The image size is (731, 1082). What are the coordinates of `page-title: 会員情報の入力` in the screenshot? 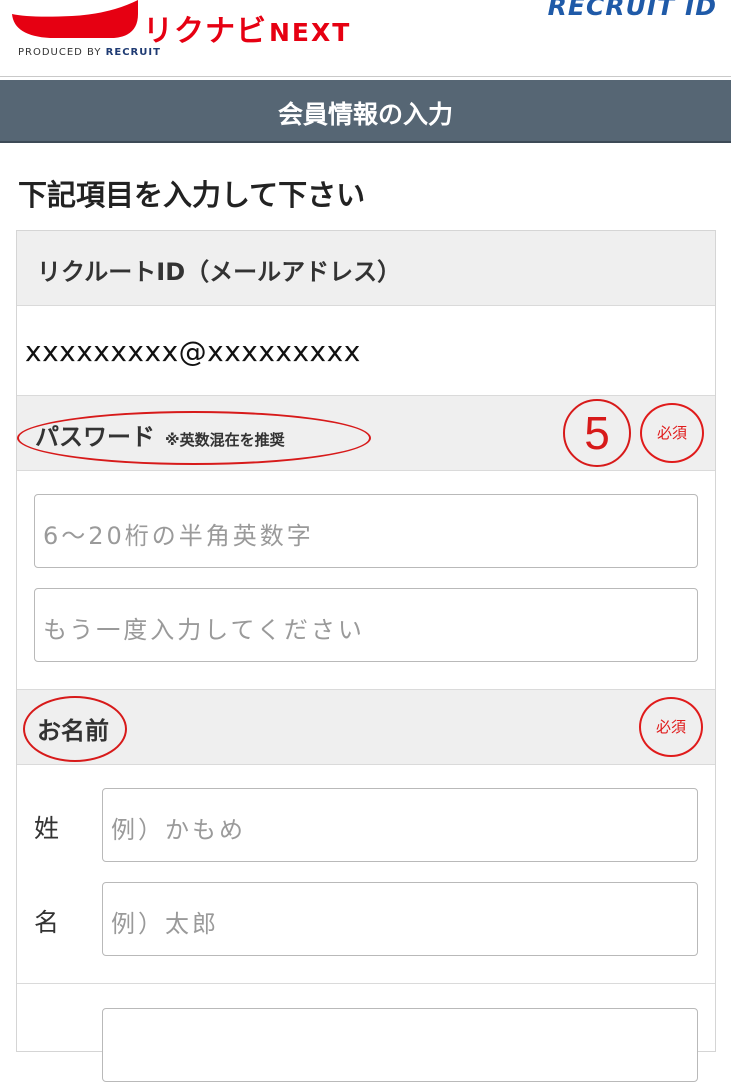 It's located at (365, 114).